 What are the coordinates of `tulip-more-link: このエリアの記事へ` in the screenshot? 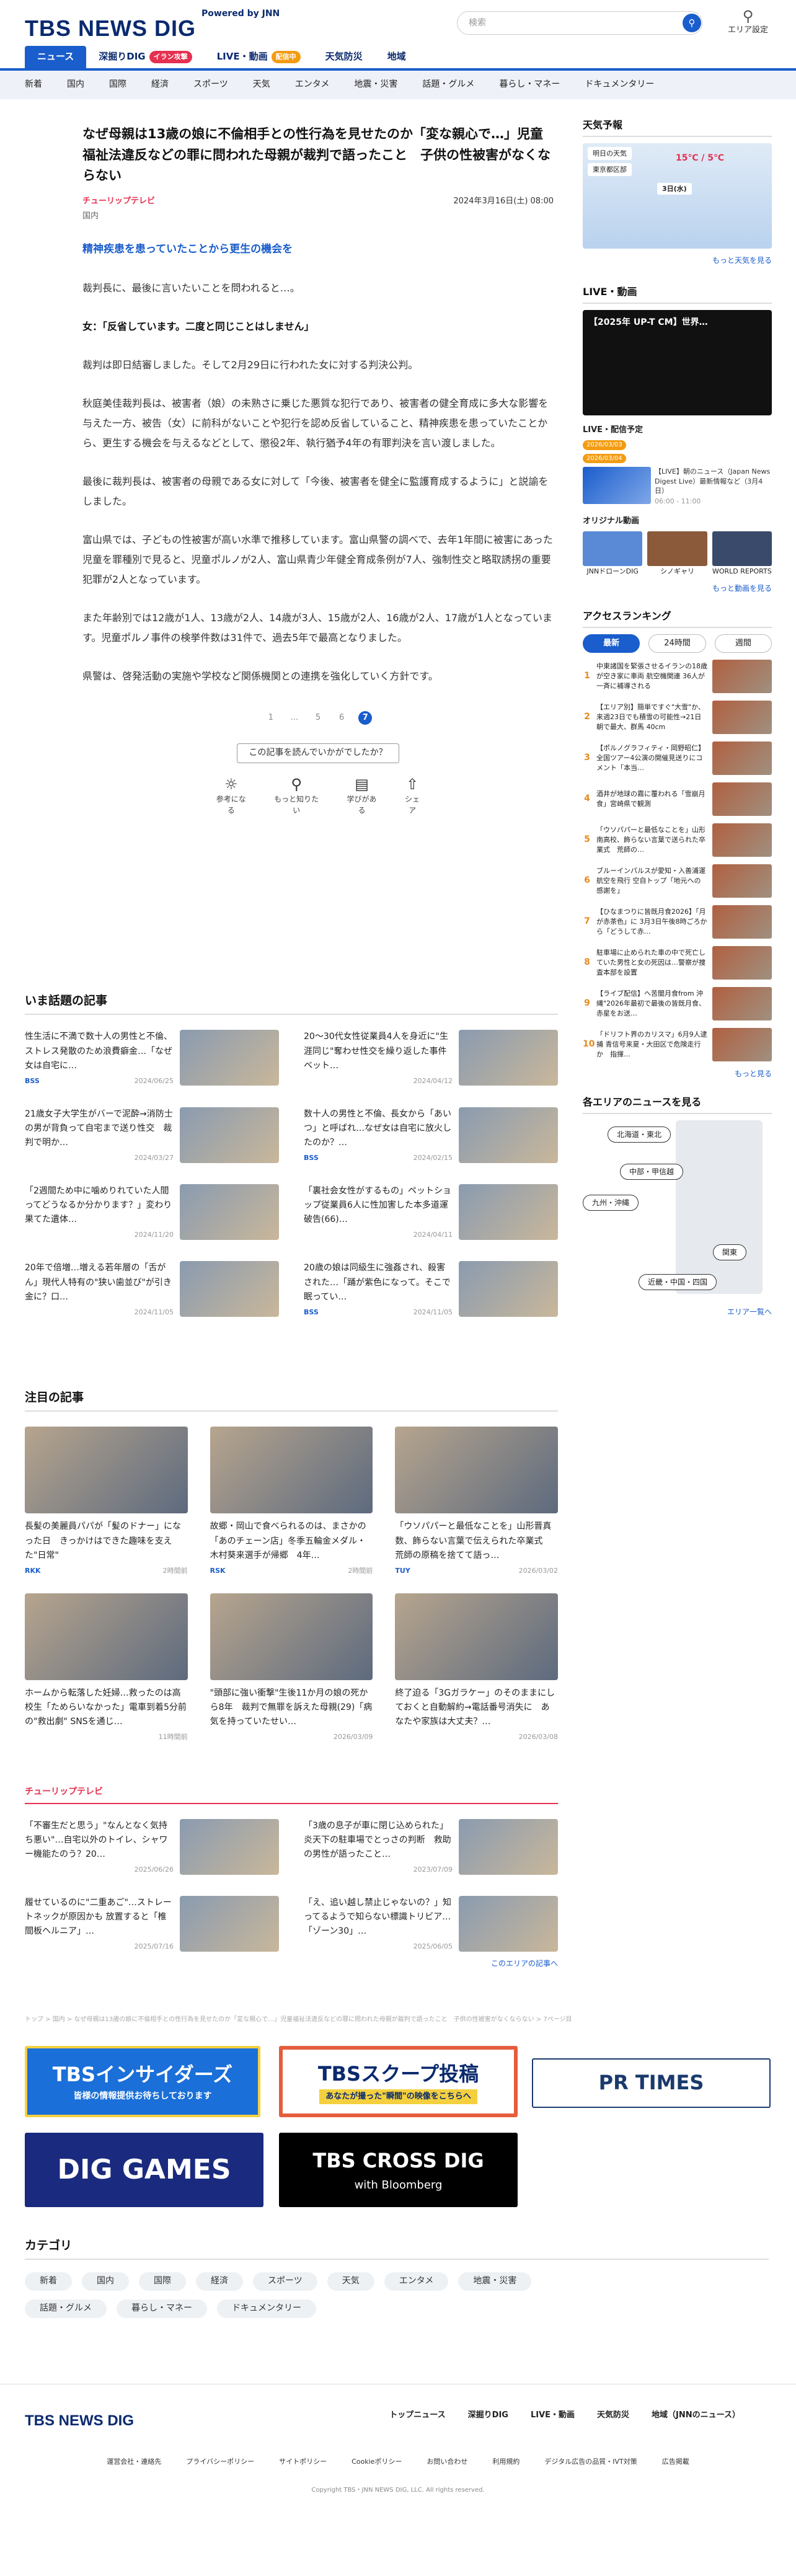 It's located at (291, 1964).